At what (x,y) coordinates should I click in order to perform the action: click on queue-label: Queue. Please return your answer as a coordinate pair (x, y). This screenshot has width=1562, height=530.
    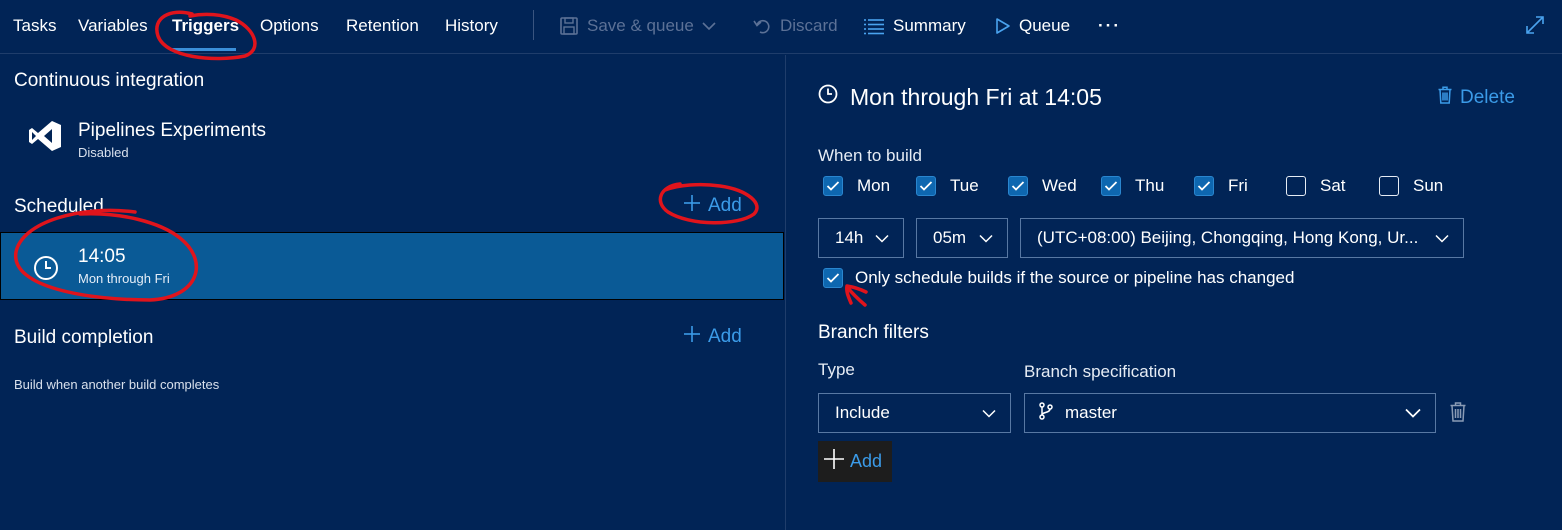
    Looking at the image, I should click on (1045, 25).